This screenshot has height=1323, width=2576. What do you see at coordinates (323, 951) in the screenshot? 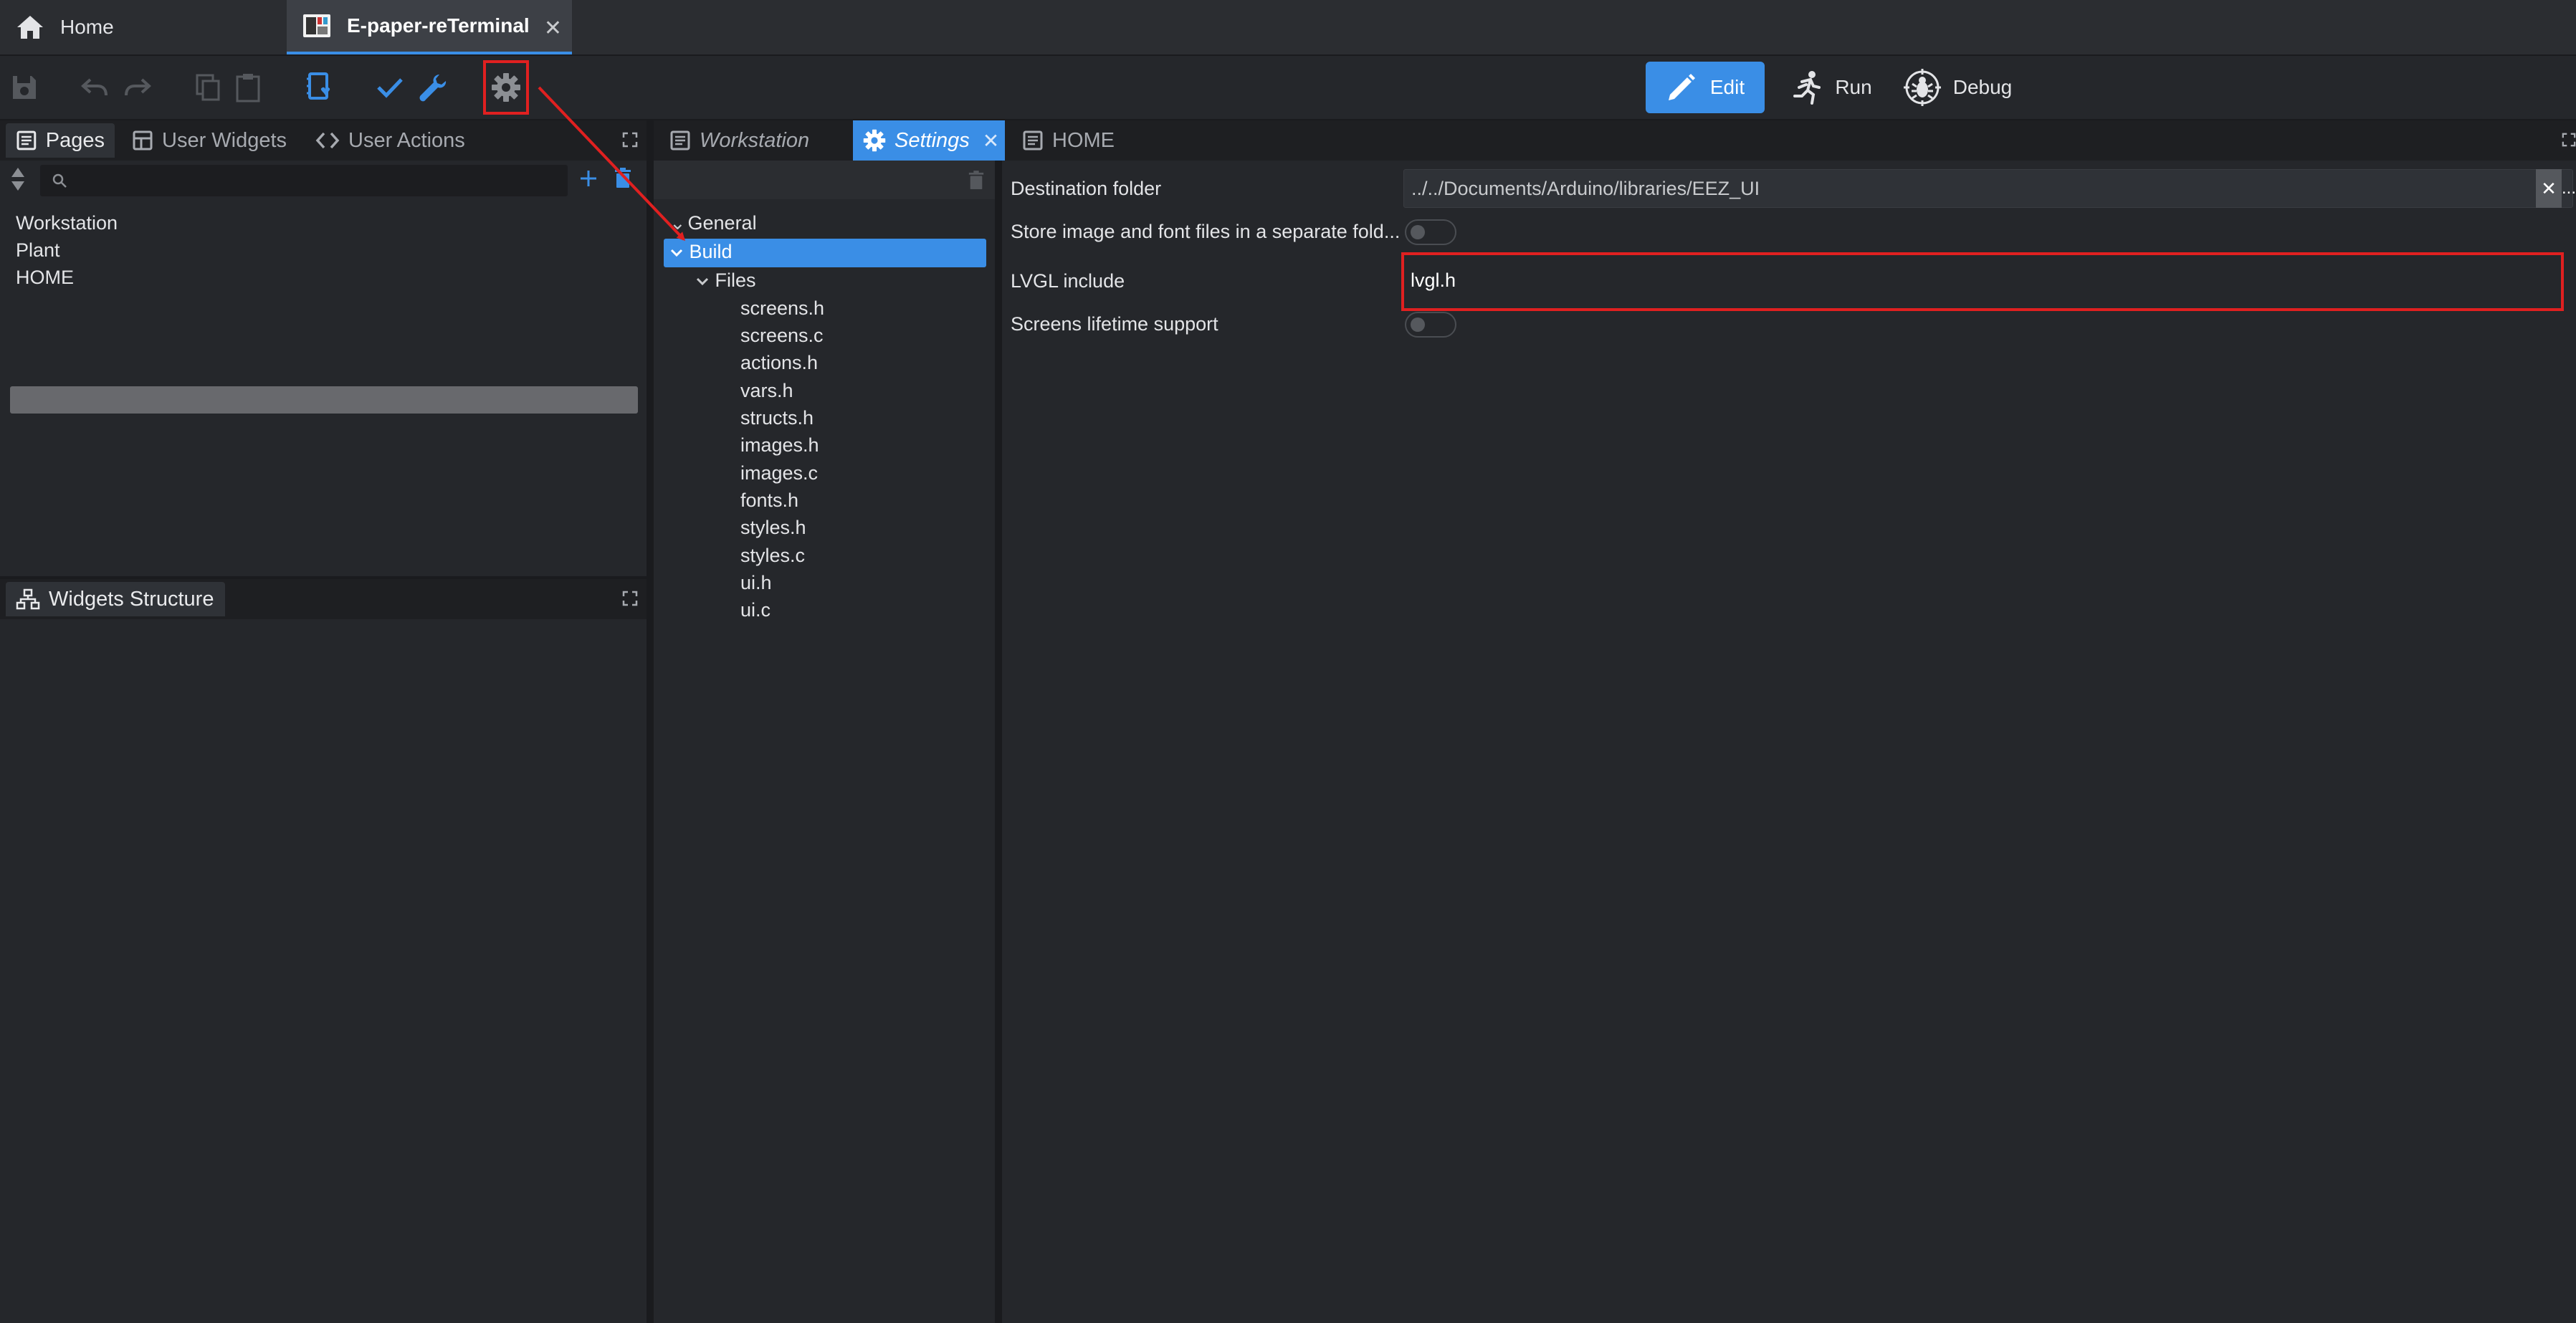
I see `widgets-structure-panel: Widgets Structure` at bounding box center [323, 951].